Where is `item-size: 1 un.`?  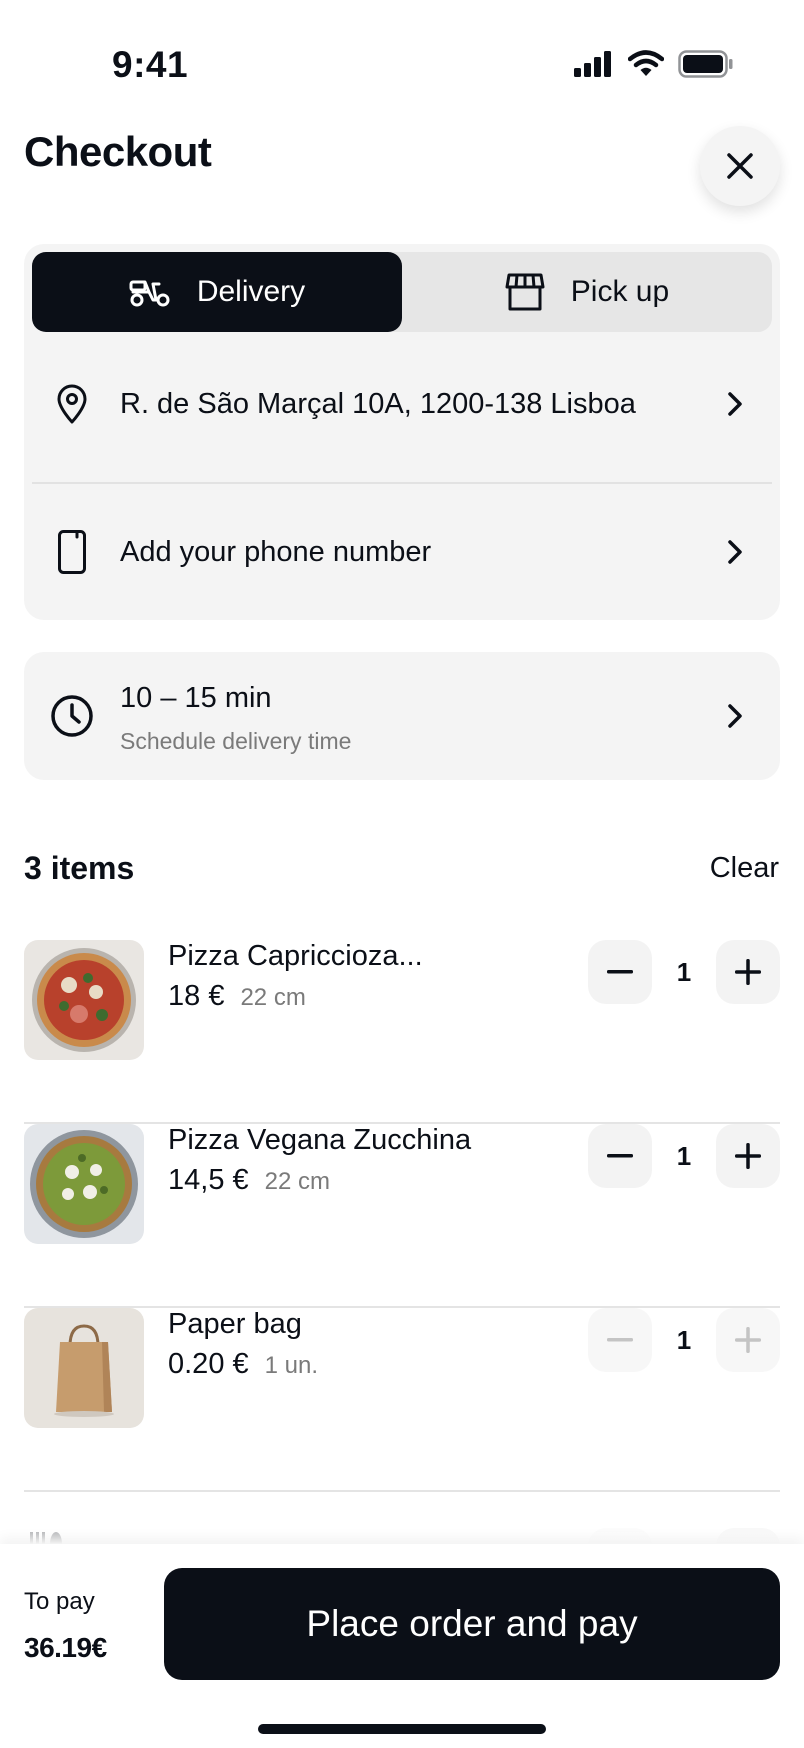
item-size: 1 un. is located at coordinates (291, 1365).